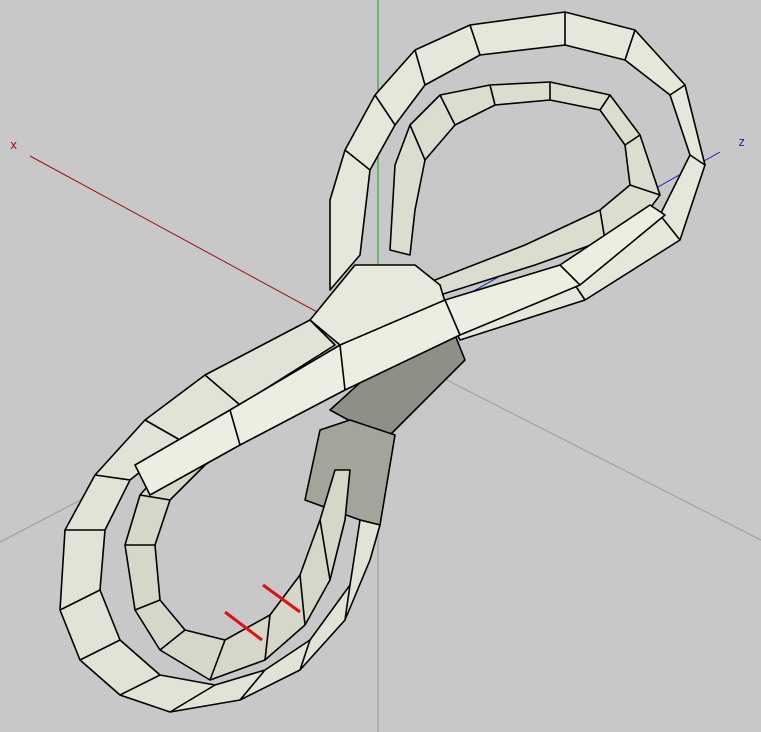 The image size is (761, 732). Describe the element at coordinates (742, 142) in the screenshot. I see `z-axis-label: z` at that location.